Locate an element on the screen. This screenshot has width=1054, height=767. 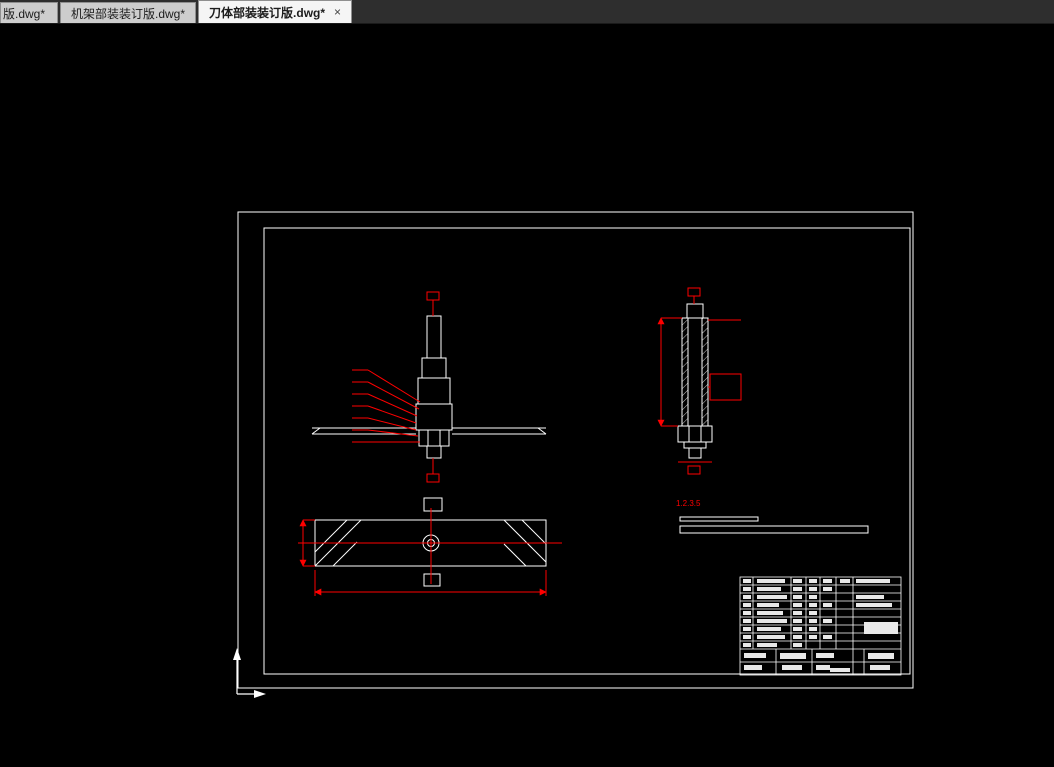
file-tab-1: 机架部装装订版.dwg* is located at coordinates (128, 12).